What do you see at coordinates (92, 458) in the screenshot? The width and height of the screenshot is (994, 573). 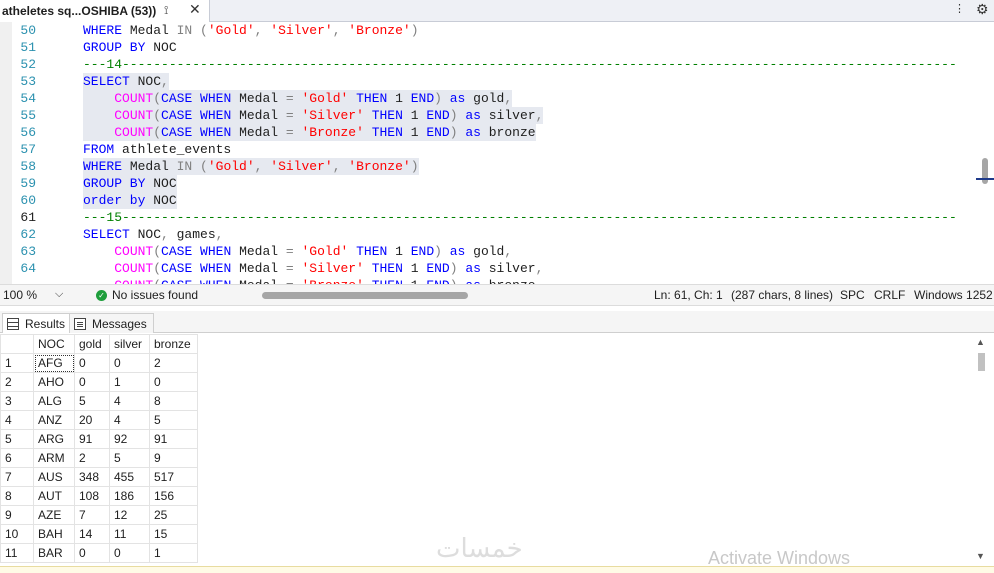 I see `cell-gold: 2` at bounding box center [92, 458].